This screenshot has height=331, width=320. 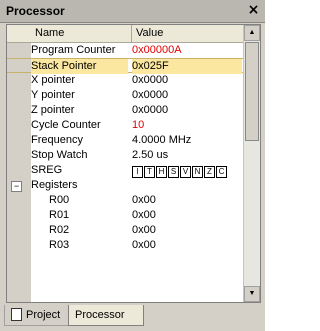 What do you see at coordinates (100, 315) in the screenshot?
I see `tab-label: Processor` at bounding box center [100, 315].